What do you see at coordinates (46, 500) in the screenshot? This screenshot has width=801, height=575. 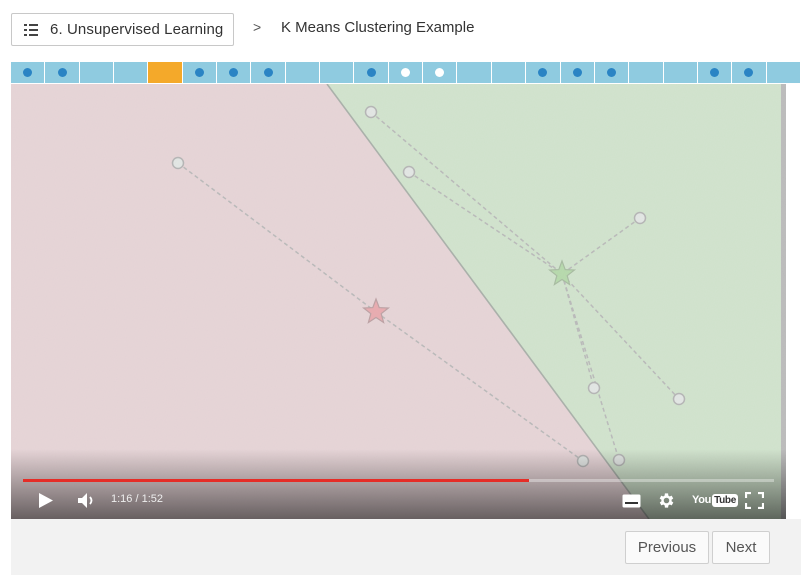 I see `play-icon` at bounding box center [46, 500].